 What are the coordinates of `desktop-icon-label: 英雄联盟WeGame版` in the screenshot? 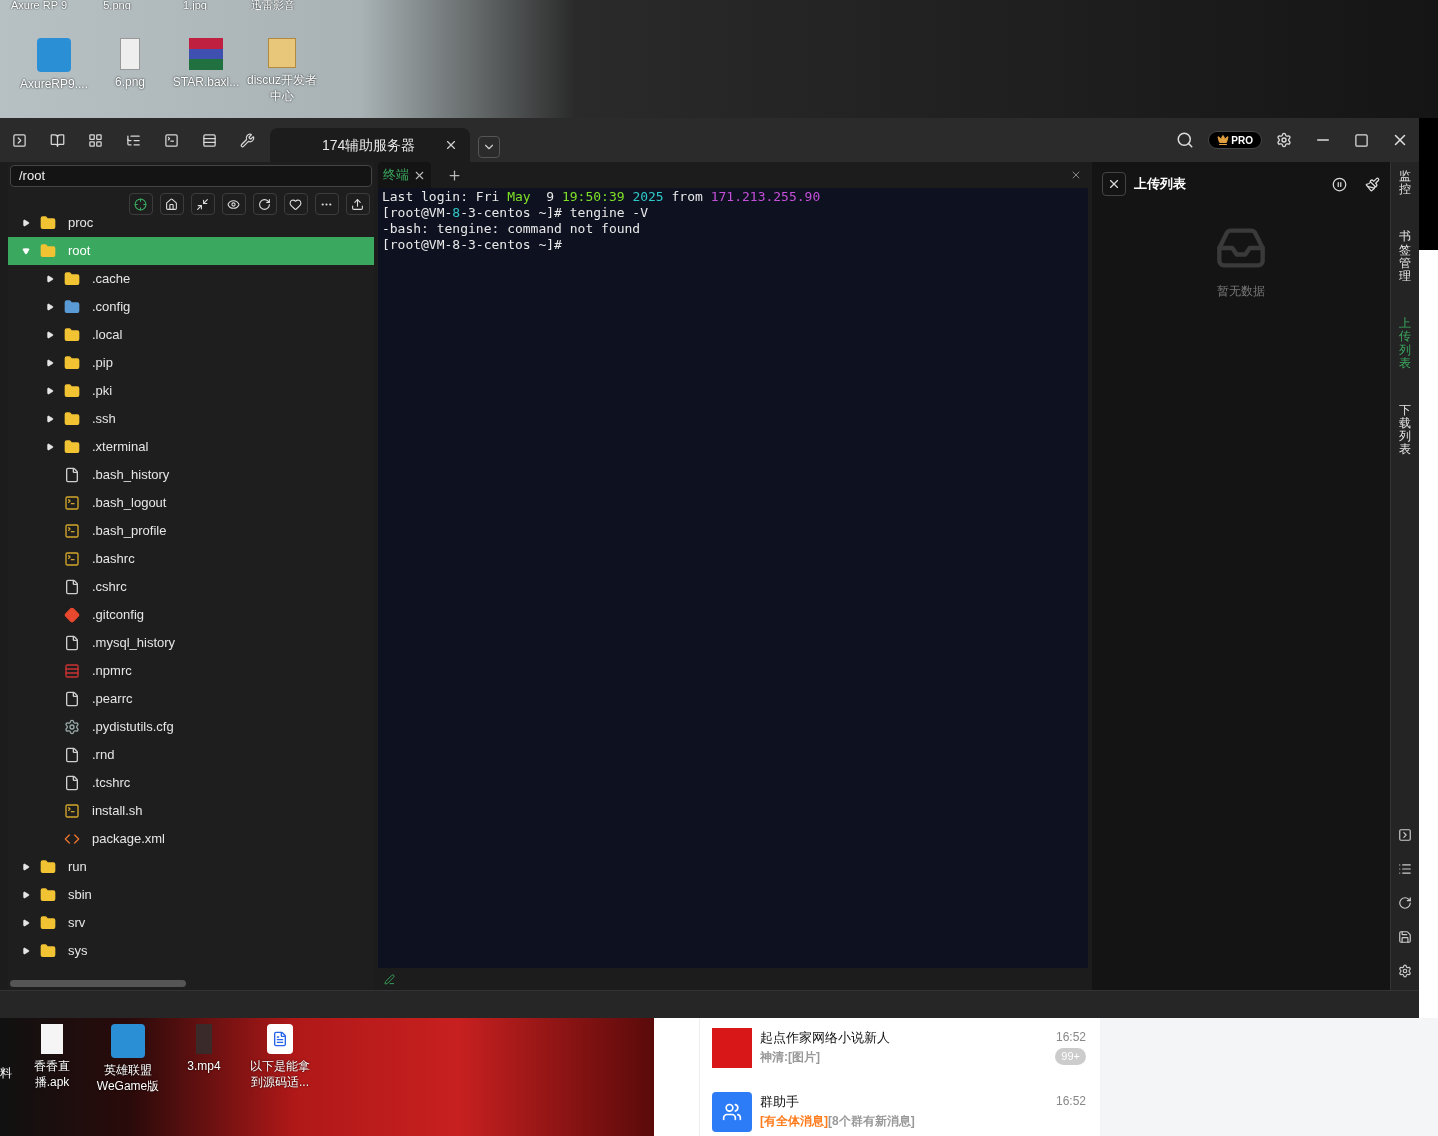 It's located at (128, 1078).